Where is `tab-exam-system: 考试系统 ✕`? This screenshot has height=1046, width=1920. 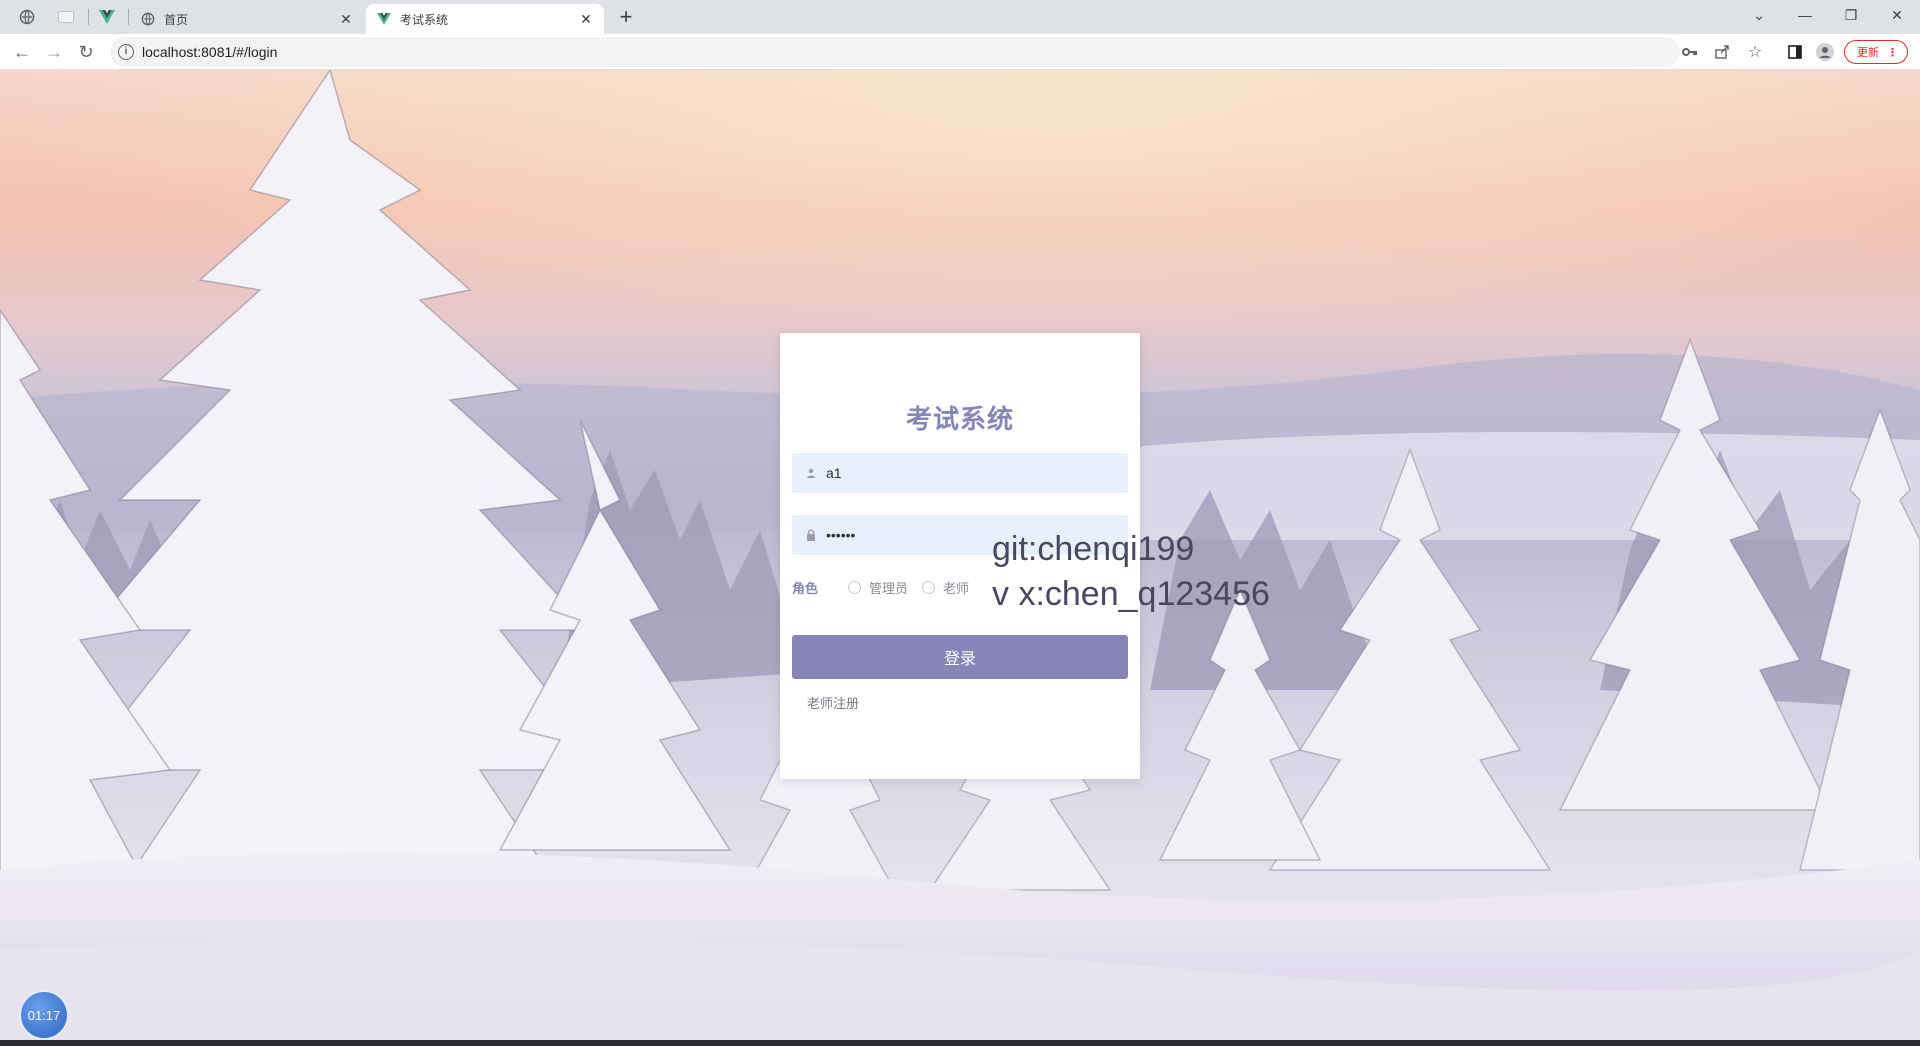 tab-exam-system: 考试系统 ✕ is located at coordinates (485, 19).